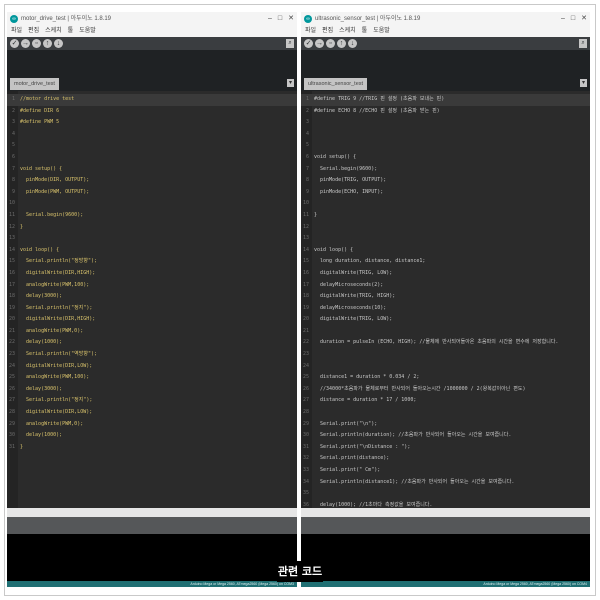 Image resolution: width=600 pixels, height=600 pixels. What do you see at coordinates (336, 84) in the screenshot?
I see `tab-ultrasonic-sensor-test: ultrasonic_sensor_test` at bounding box center [336, 84].